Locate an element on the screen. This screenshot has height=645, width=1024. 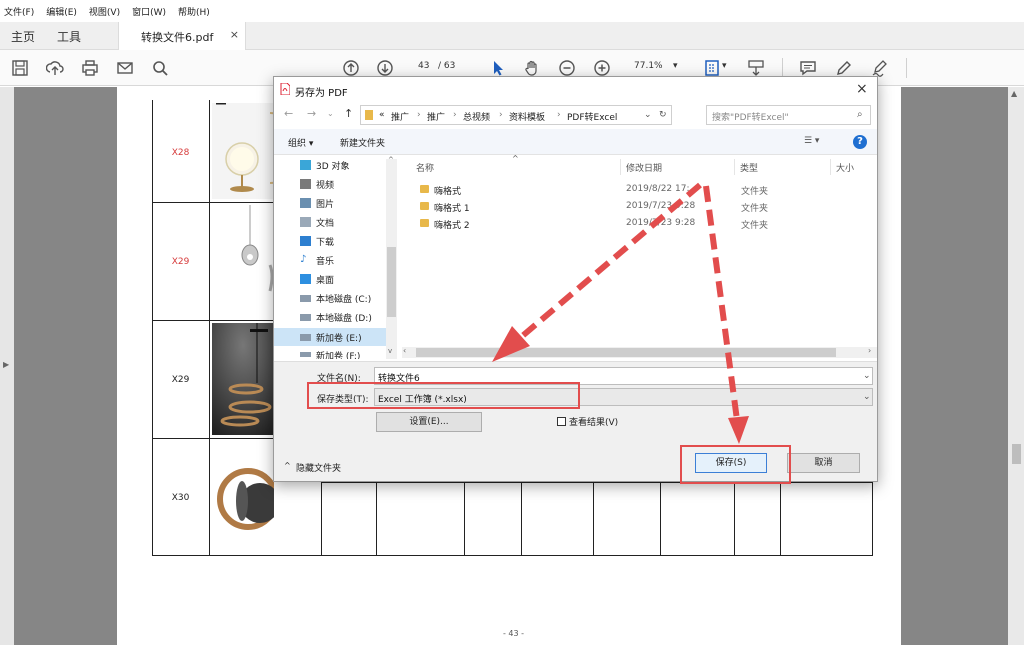
nav-item-drive-e: 新加卷 (E:) is located at coordinates (339, 337).